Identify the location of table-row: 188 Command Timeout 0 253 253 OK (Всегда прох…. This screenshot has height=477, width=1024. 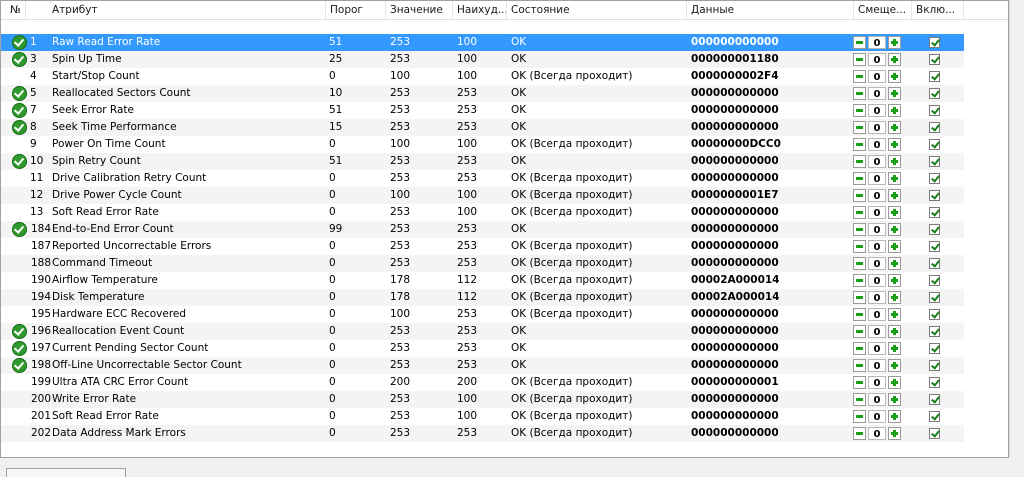
(482, 263).